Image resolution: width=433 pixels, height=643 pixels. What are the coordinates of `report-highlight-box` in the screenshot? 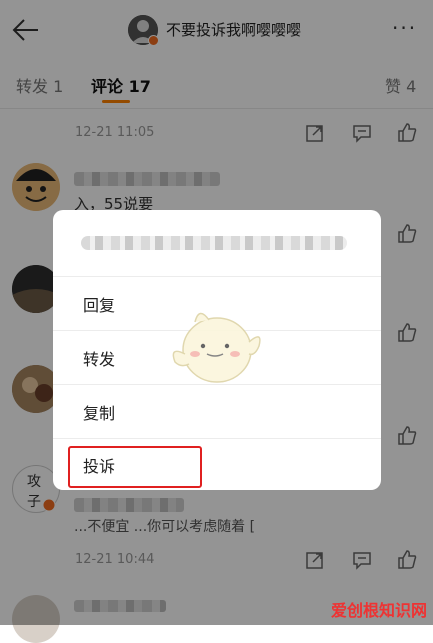 It's located at (135, 467).